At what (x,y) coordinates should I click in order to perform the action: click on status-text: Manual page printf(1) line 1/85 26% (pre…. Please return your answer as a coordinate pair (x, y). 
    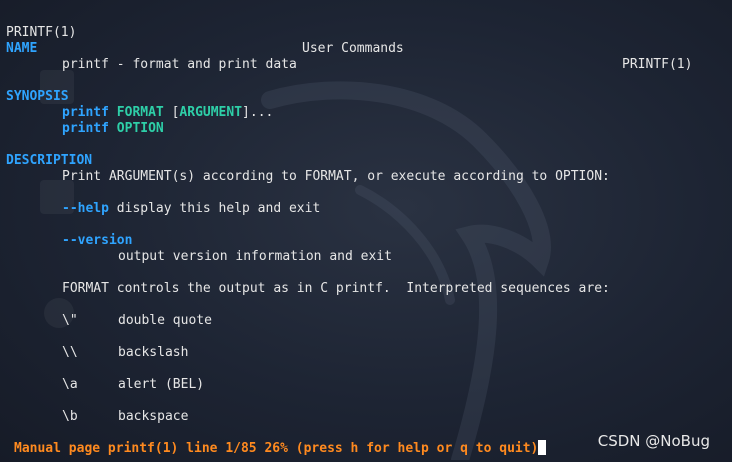
    Looking at the image, I should click on (276, 448).